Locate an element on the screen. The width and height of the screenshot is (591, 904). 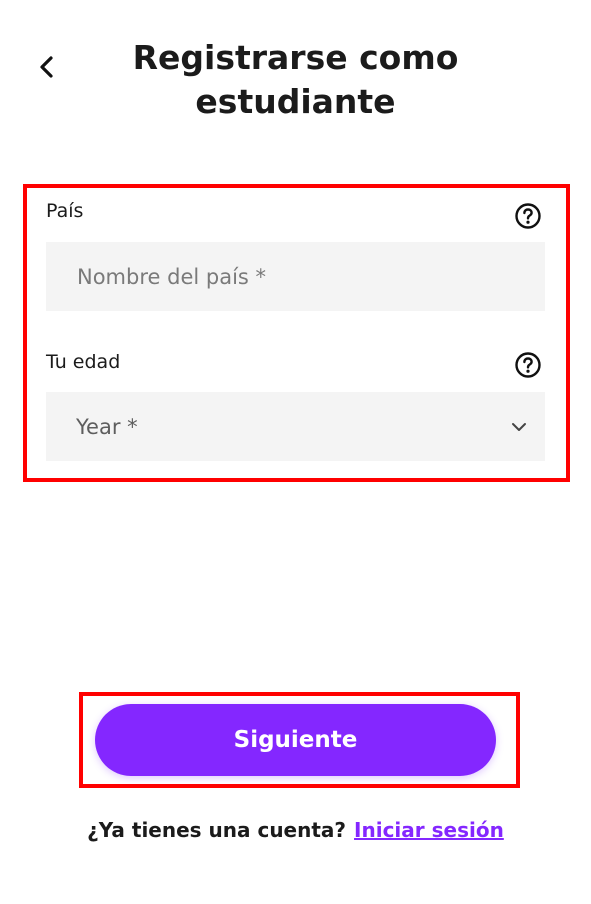
login-prompt: ¿Ya tienes una cuenta? Iniciar sesión is located at coordinates (295, 830).